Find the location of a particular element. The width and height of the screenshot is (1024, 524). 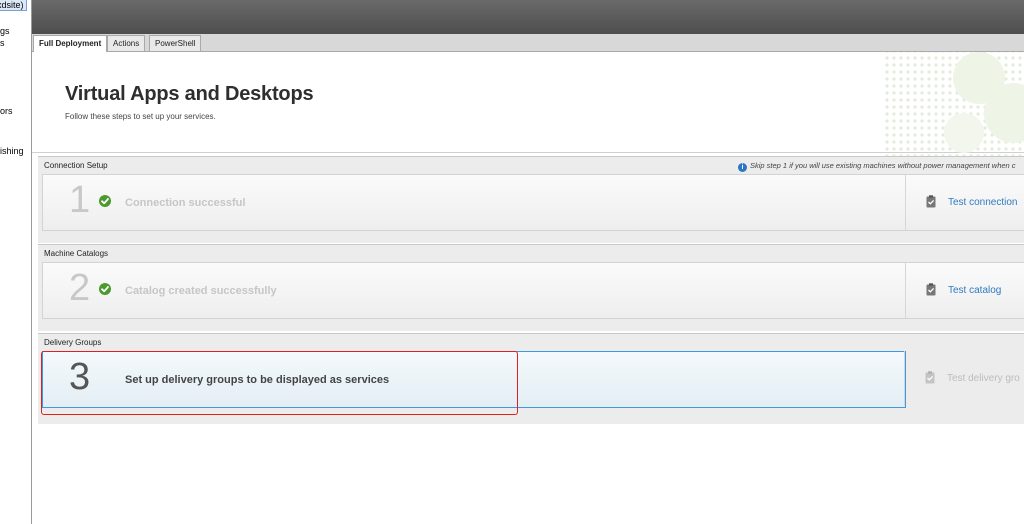

tree-item-3: ors is located at coordinates (6, 111).